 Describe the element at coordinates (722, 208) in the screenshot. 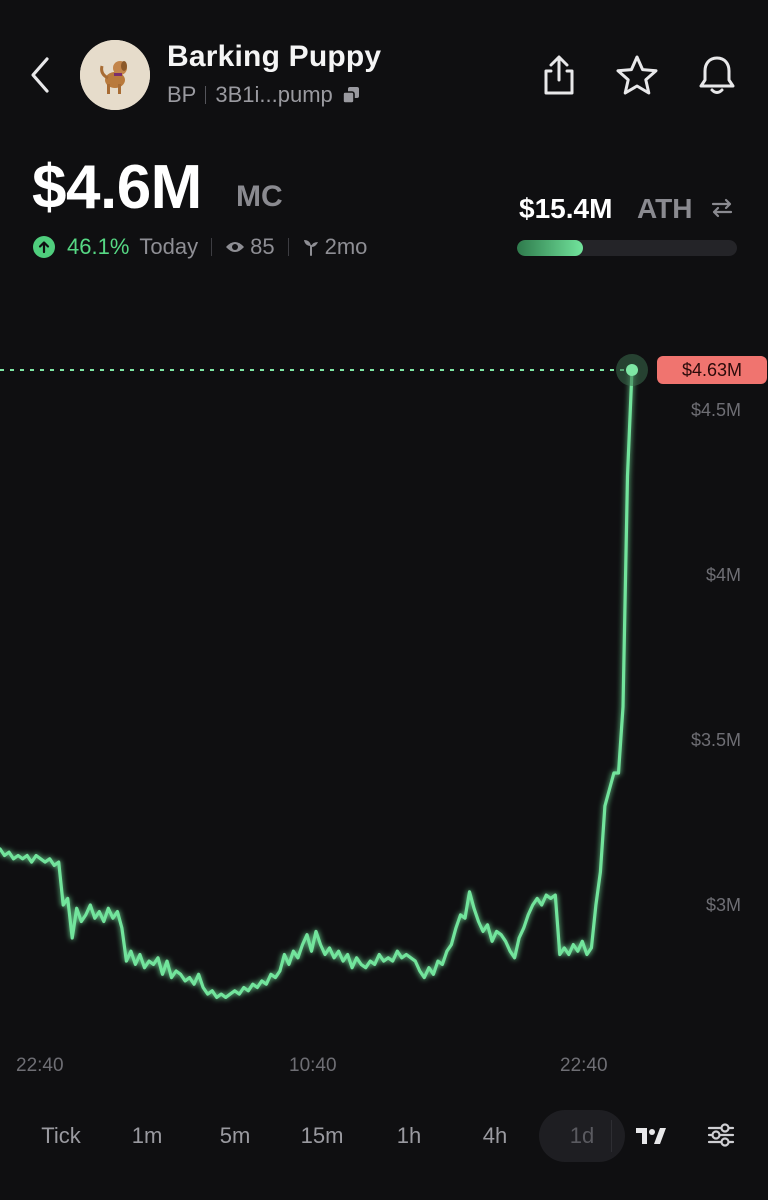

I see `swap-icon` at that location.